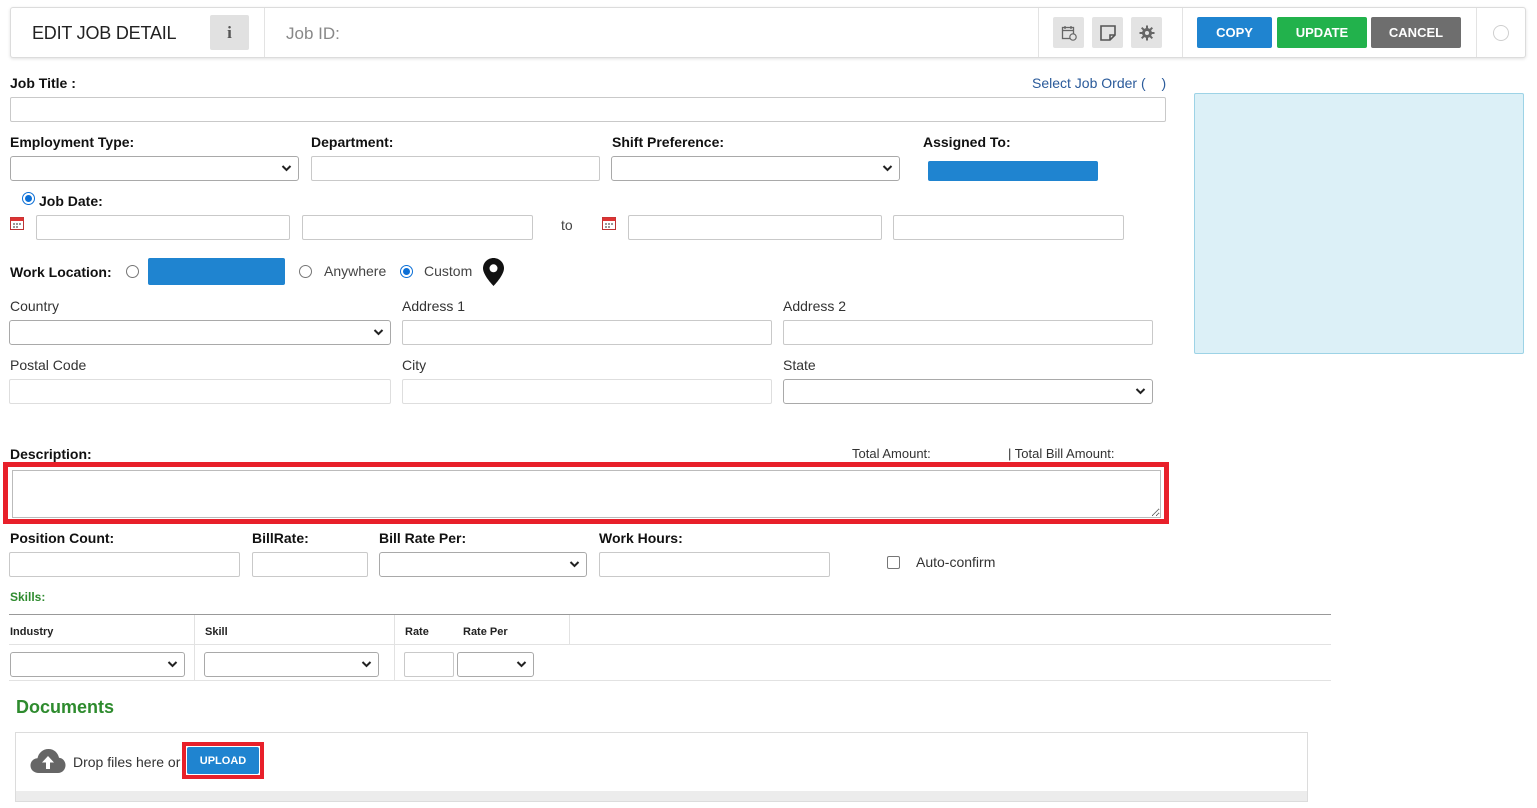 This screenshot has height=808, width=1537. Describe the element at coordinates (71, 201) in the screenshot. I see `job-date-label: Job Date:` at that location.